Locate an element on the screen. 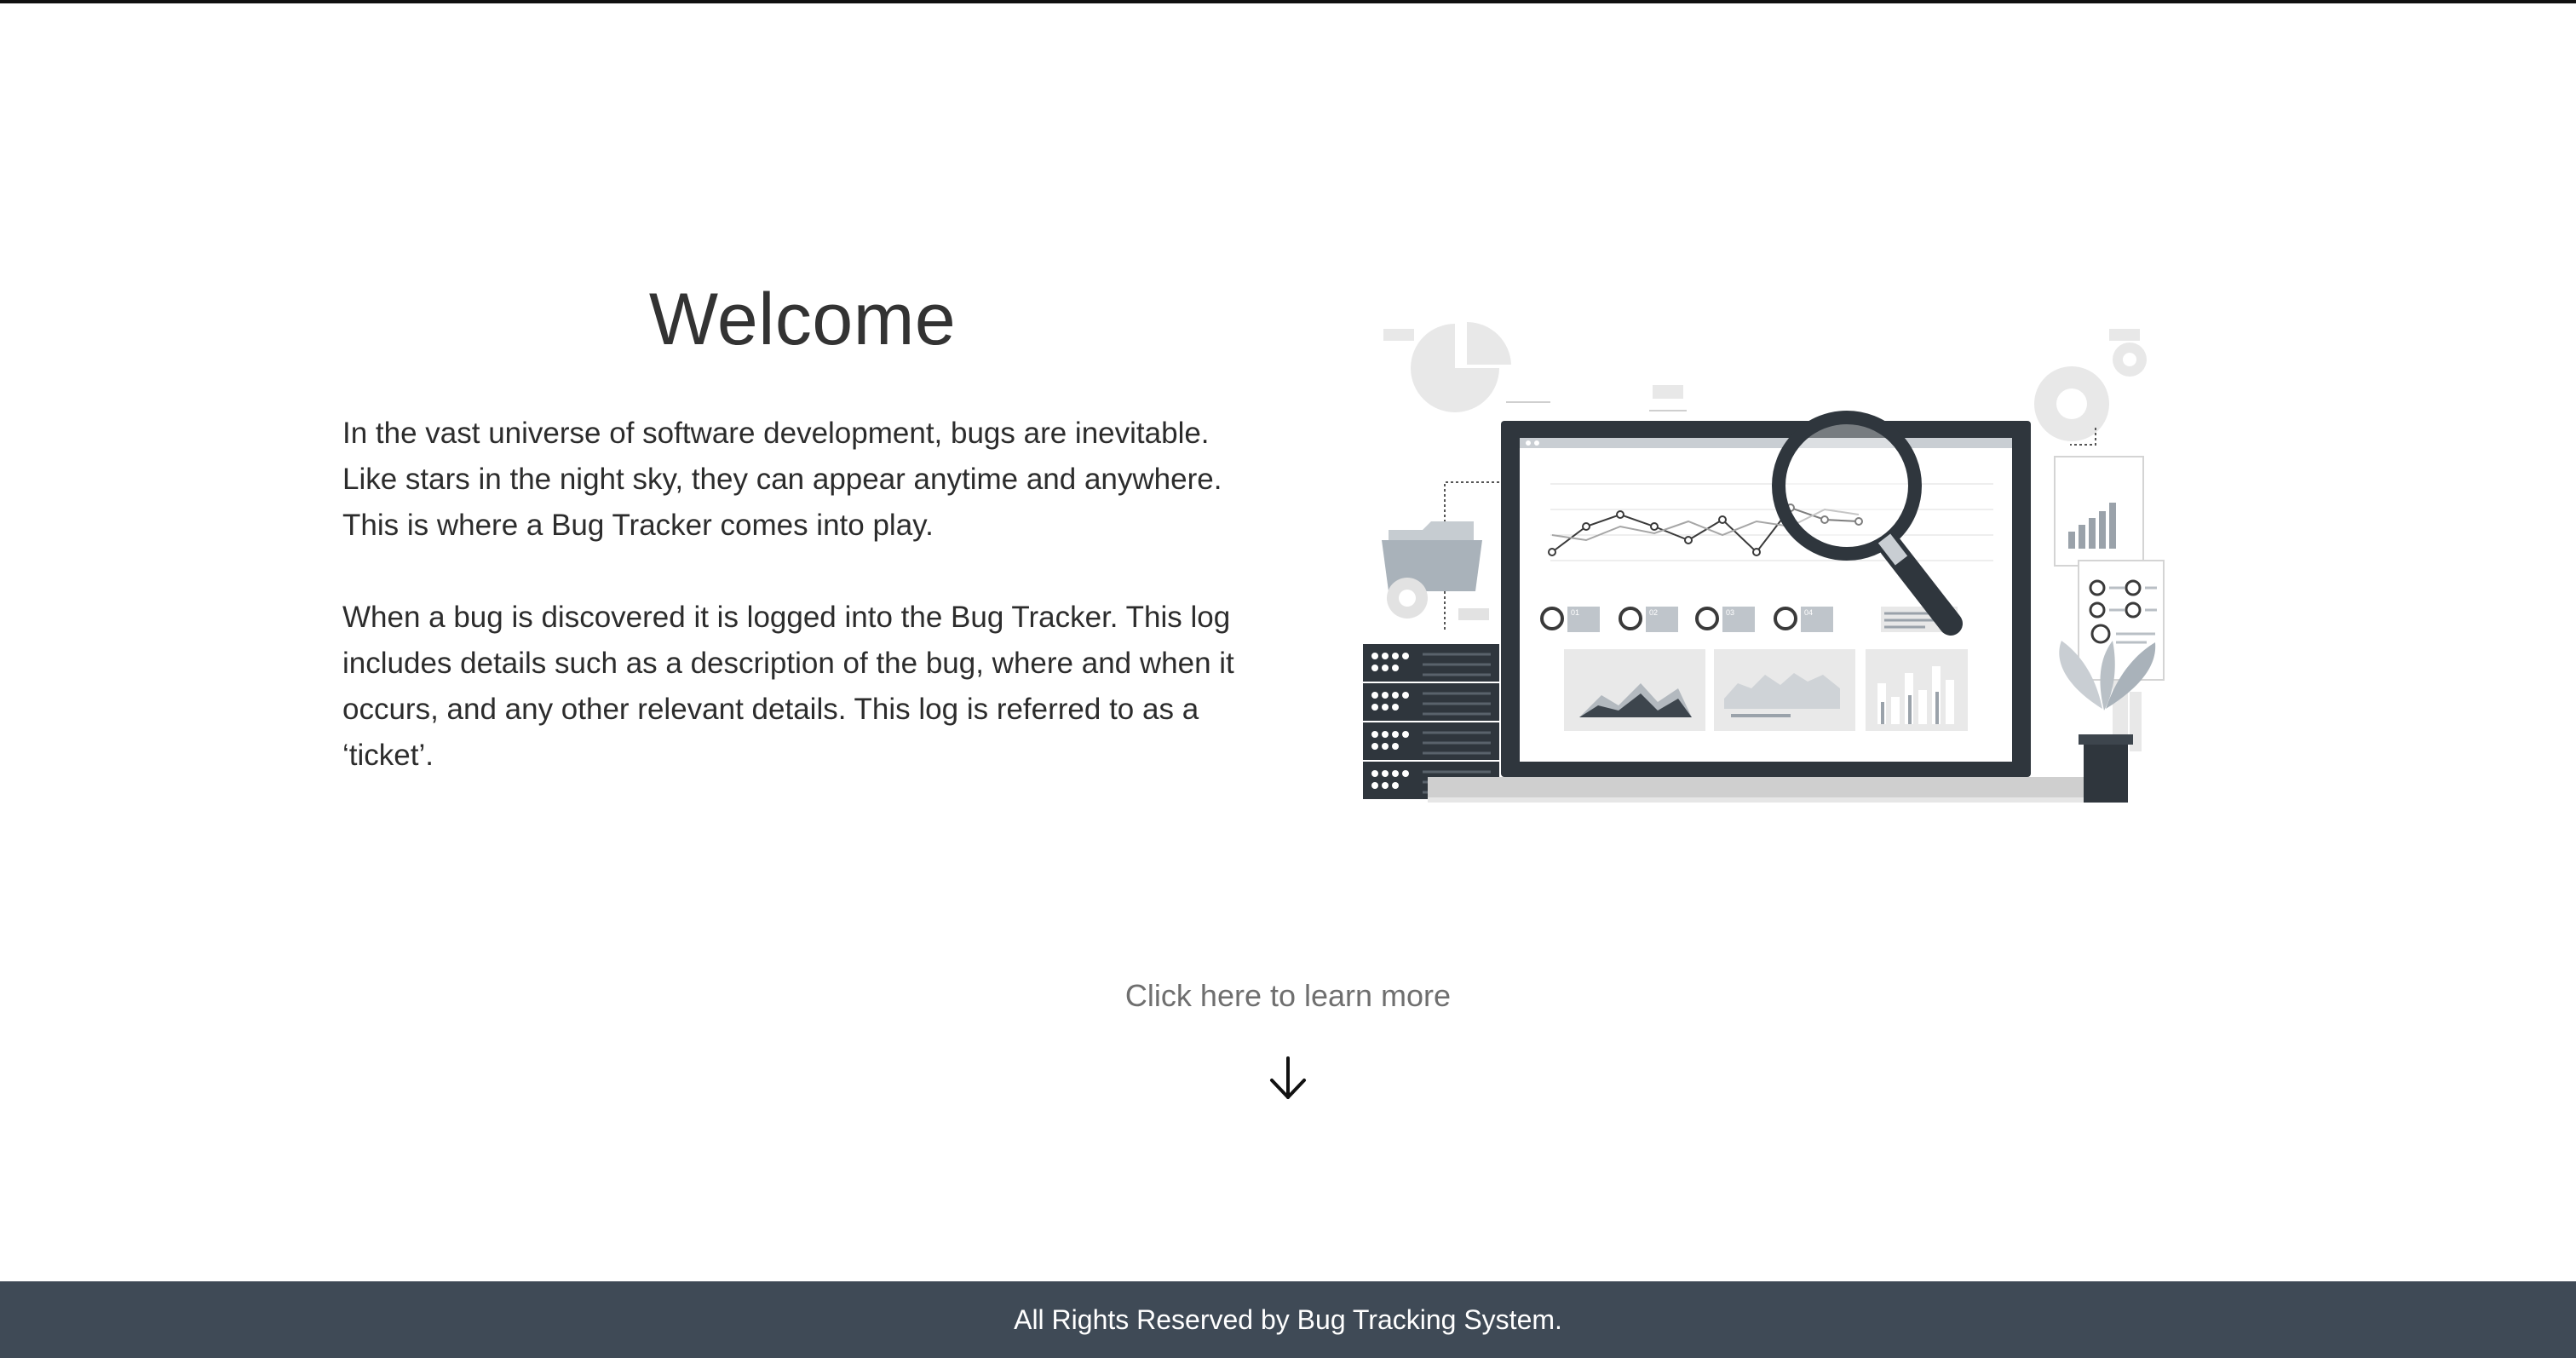 This screenshot has height=1358, width=2576. kpi-label-4: 04 is located at coordinates (1809, 612).